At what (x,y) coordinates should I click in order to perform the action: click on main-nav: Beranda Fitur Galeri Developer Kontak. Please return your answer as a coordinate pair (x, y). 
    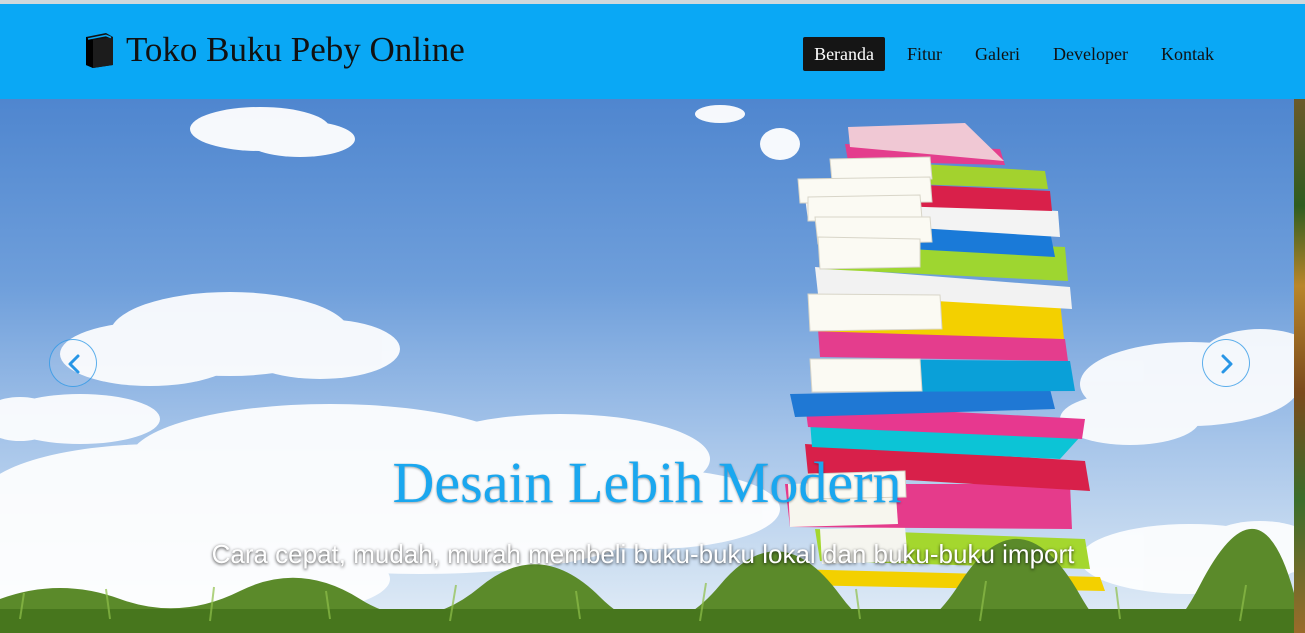
    Looking at the image, I should click on (1008, 54).